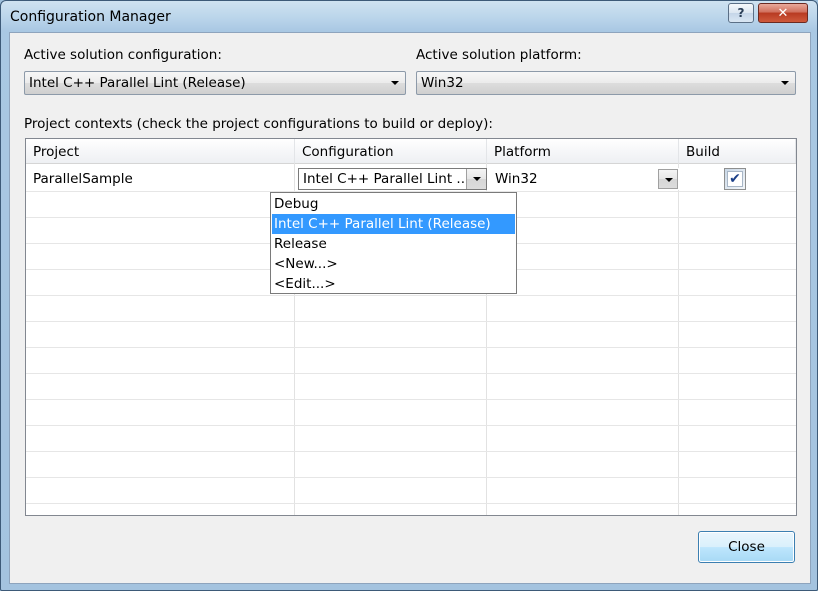 This screenshot has height=591, width=818. I want to click on active-platform-value: Win32, so click(442, 83).